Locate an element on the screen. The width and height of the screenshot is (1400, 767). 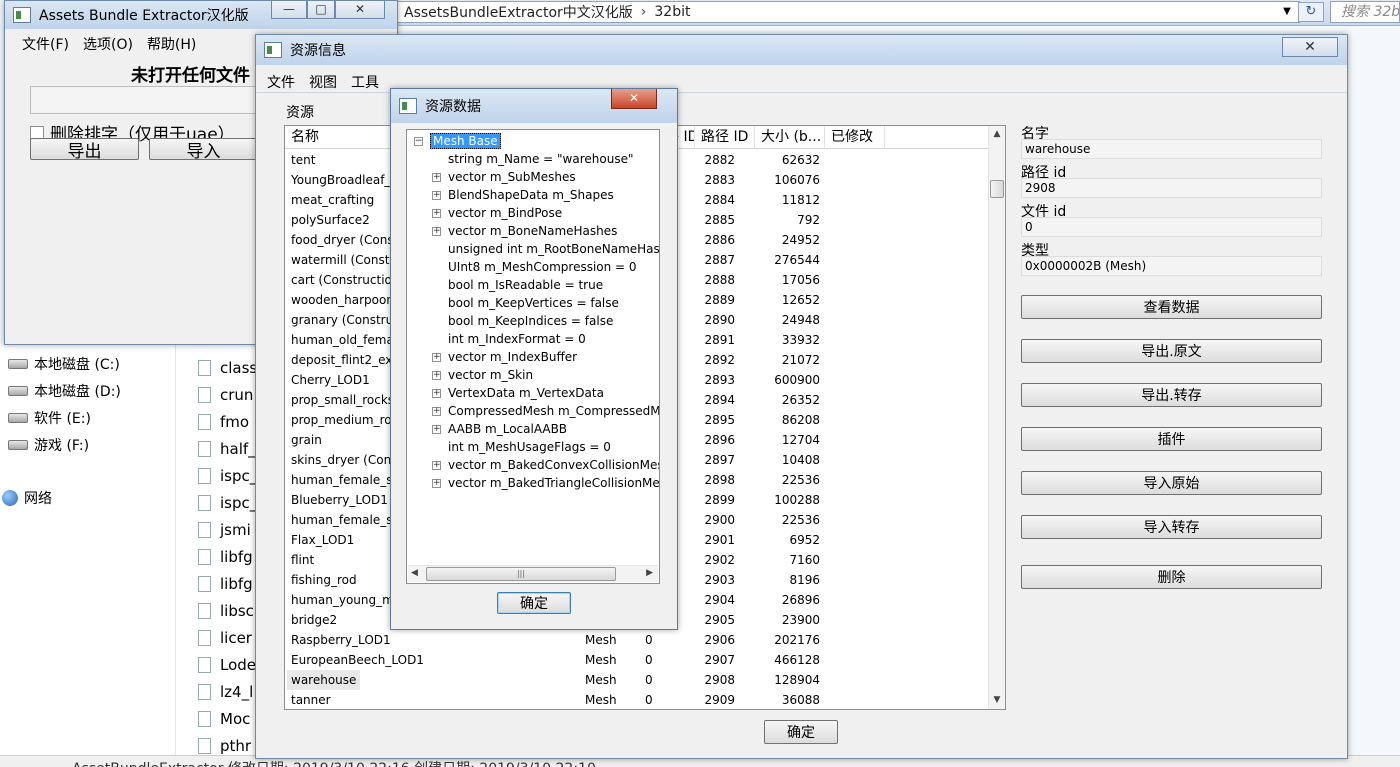
export-dump-button: 导出.转存 is located at coordinates (1171, 395).